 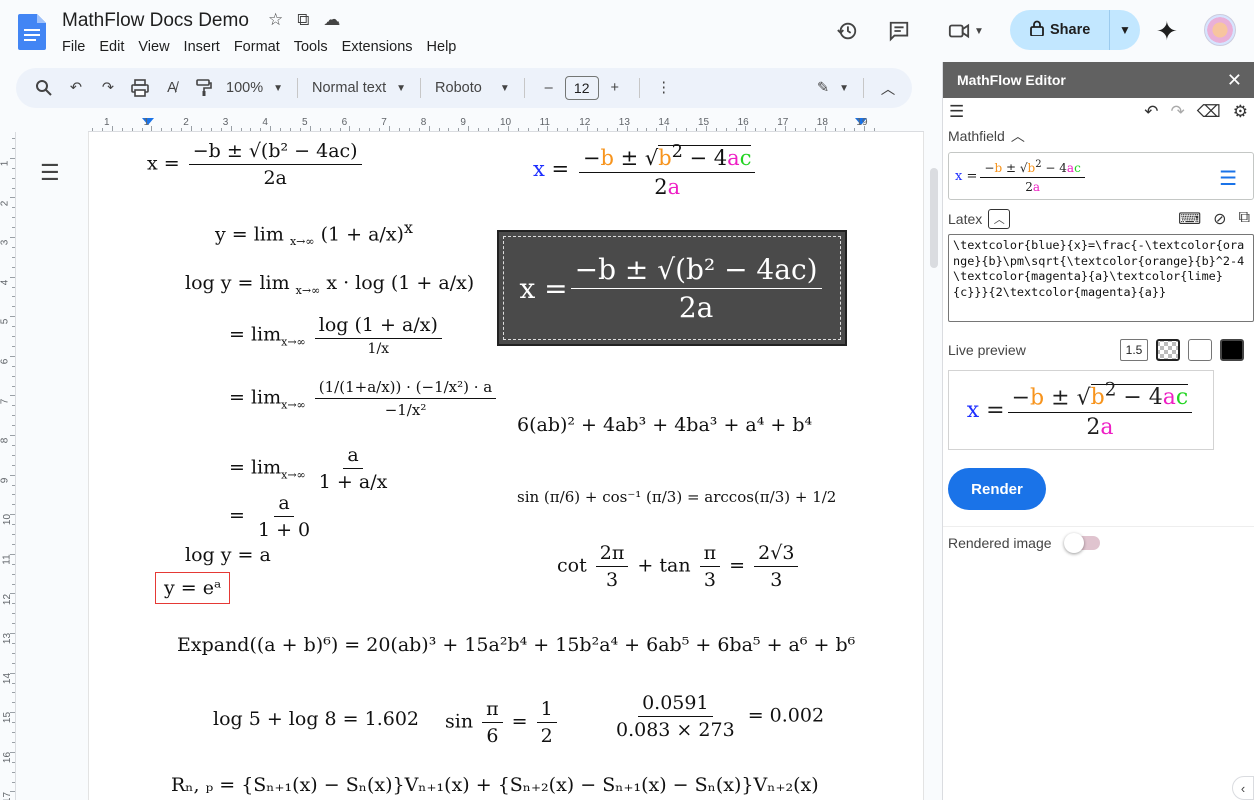 What do you see at coordinates (1243, 788) in the screenshot?
I see `chevron-left-icon: ‹` at bounding box center [1243, 788].